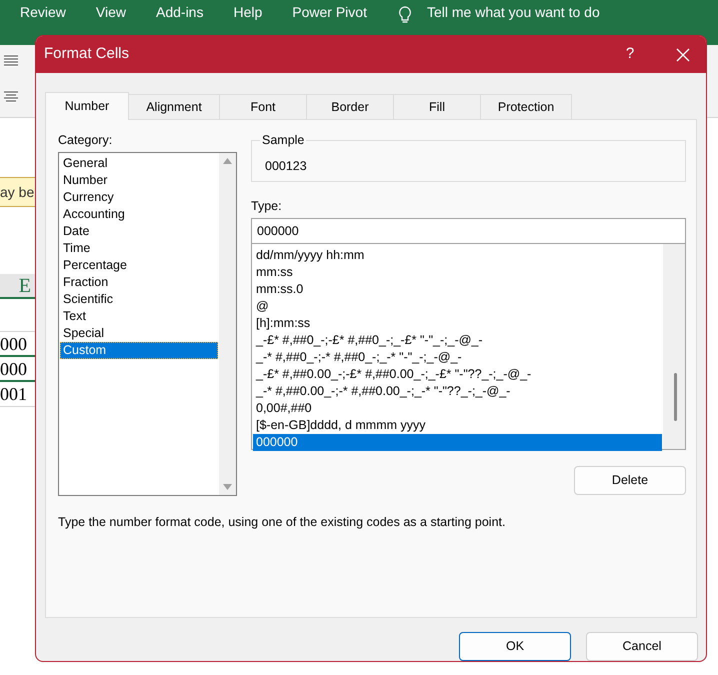  I want to click on ribbon-tab: Review, so click(43, 12).